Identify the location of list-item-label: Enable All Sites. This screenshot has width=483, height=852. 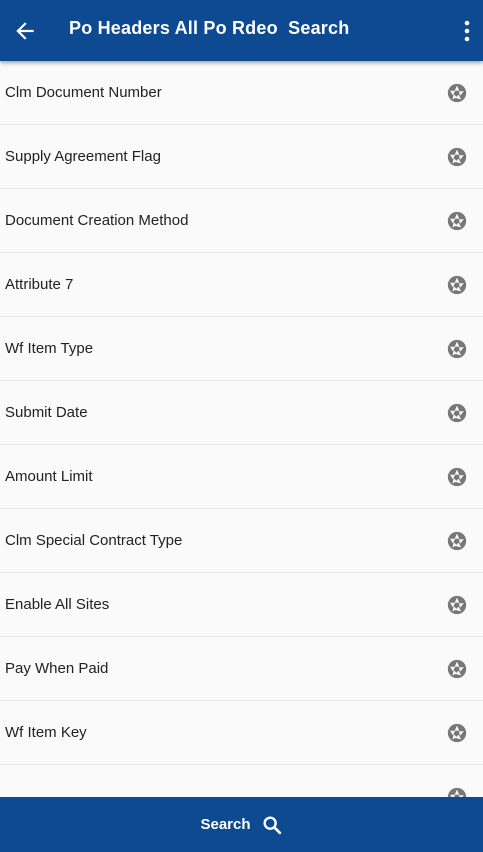
(57, 604).